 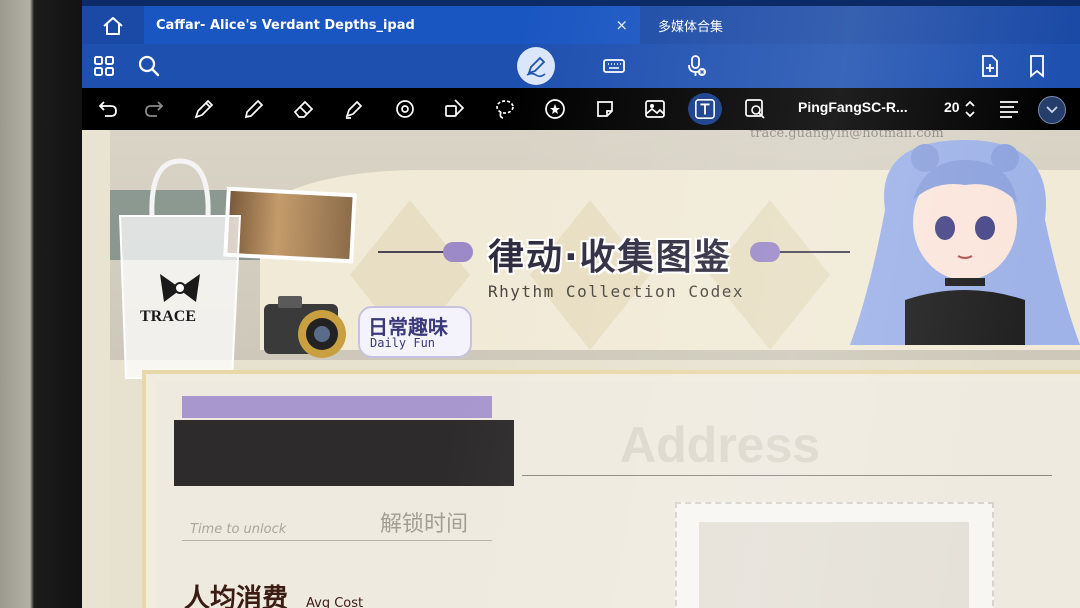 I want to click on eraser-icon, so click(x=304, y=109).